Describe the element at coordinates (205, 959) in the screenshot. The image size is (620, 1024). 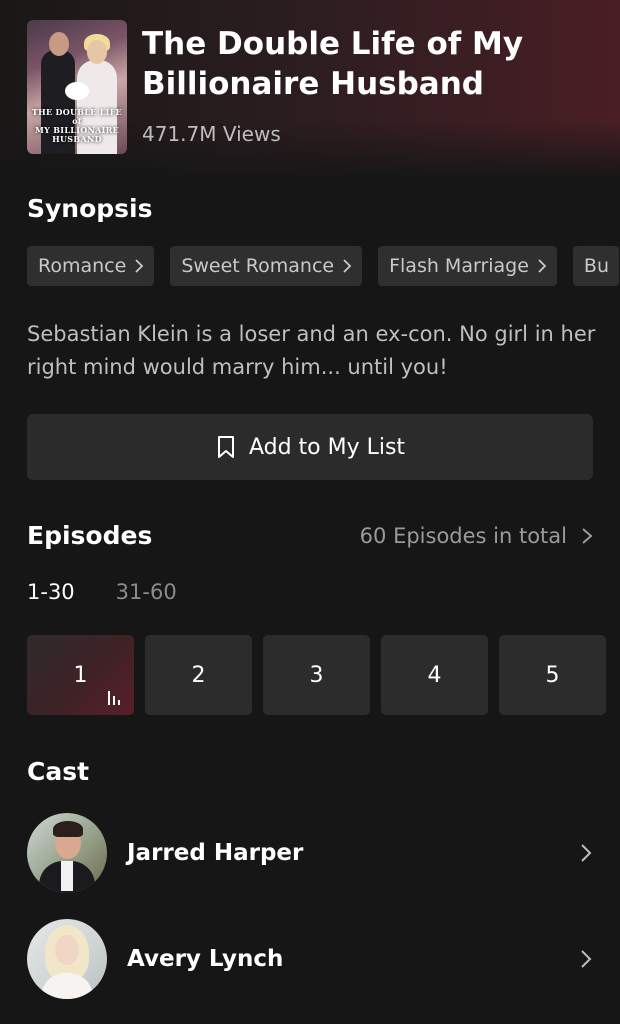
I see `cast-name: Avery Lynch` at that location.